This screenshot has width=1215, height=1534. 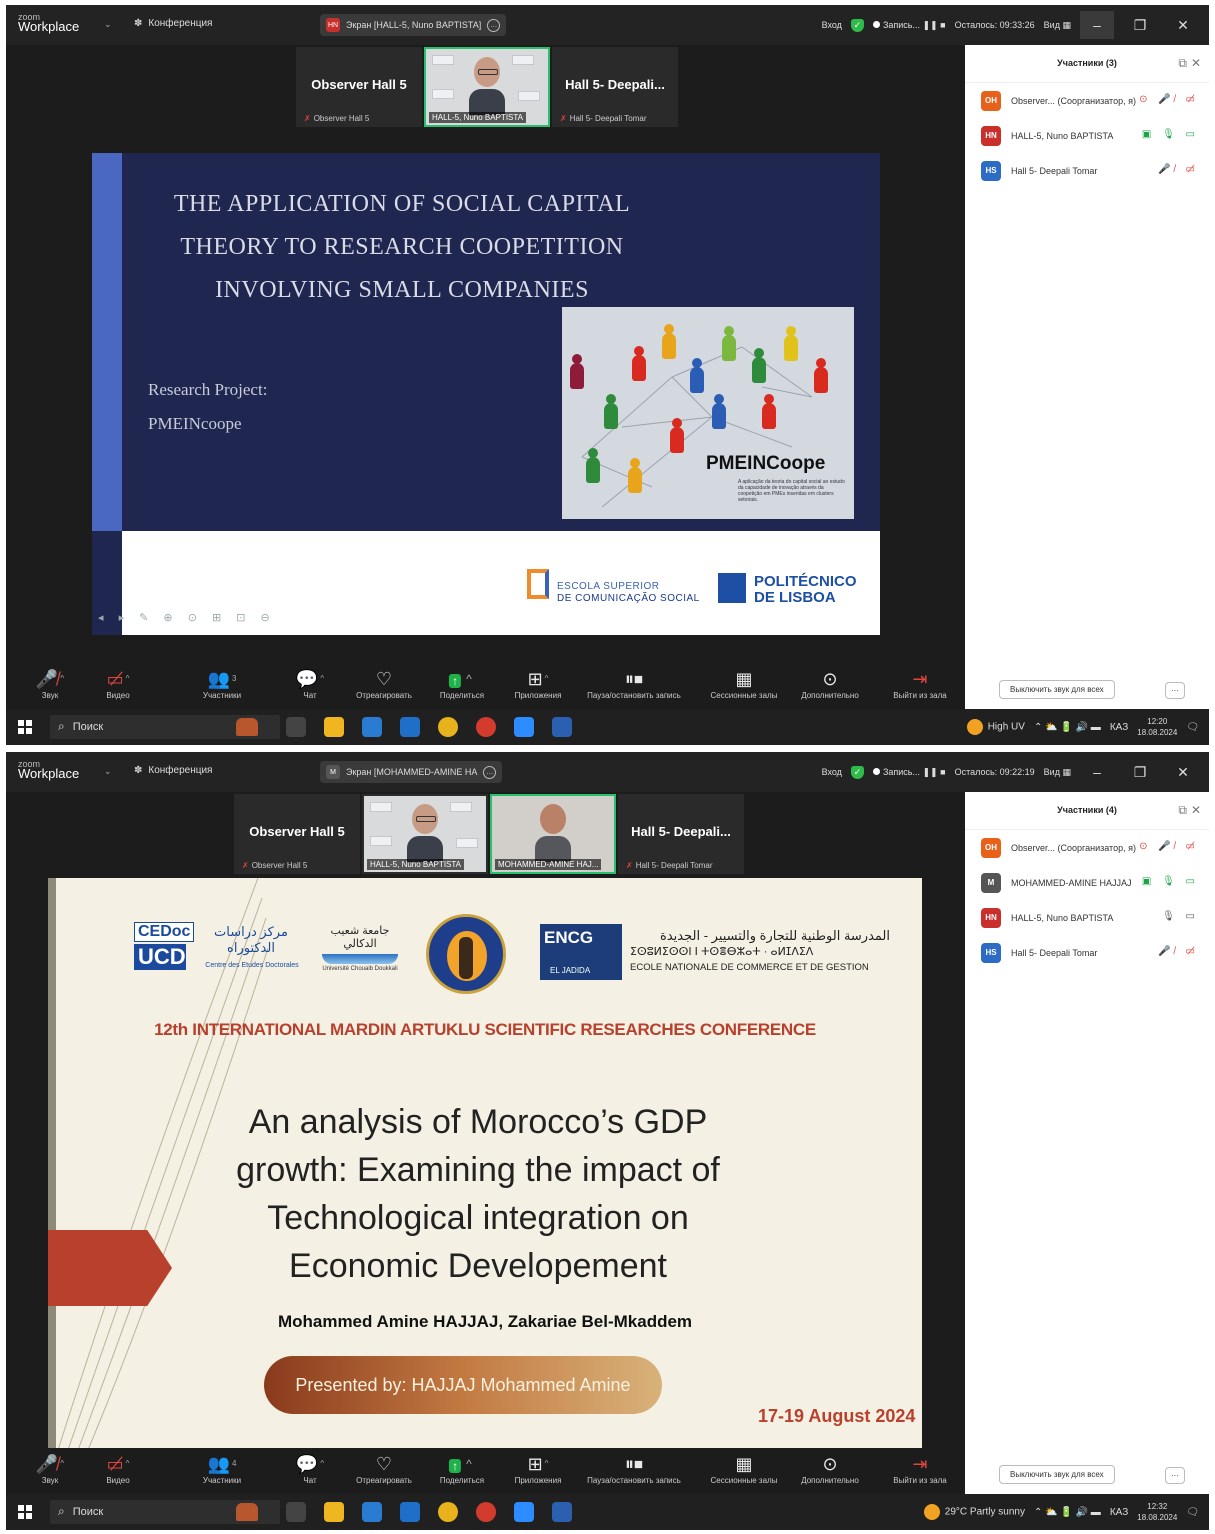 I want to click on participant-row: HN HALL-5, Nuno BAPTISTA ▣ 🎙 ▭, so click(x=1087, y=135).